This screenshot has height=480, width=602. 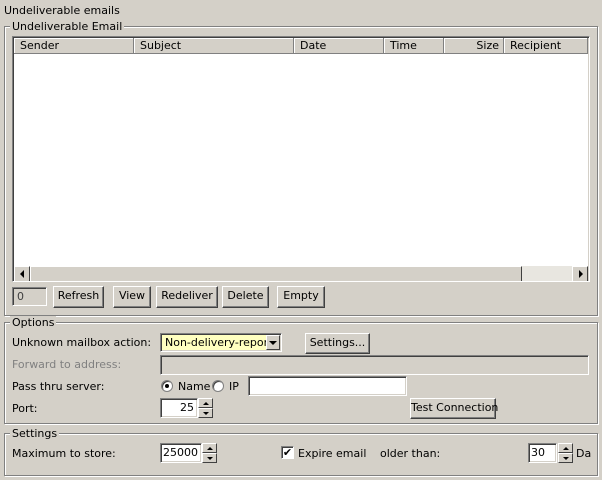 I want to click on refresh-button: Refresh, so click(x=78, y=297).